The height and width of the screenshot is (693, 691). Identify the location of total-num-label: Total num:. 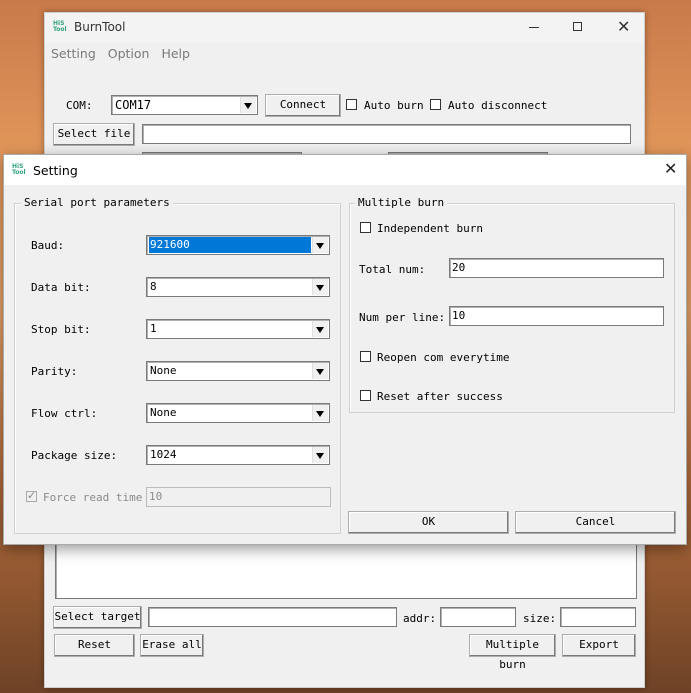
(392, 269).